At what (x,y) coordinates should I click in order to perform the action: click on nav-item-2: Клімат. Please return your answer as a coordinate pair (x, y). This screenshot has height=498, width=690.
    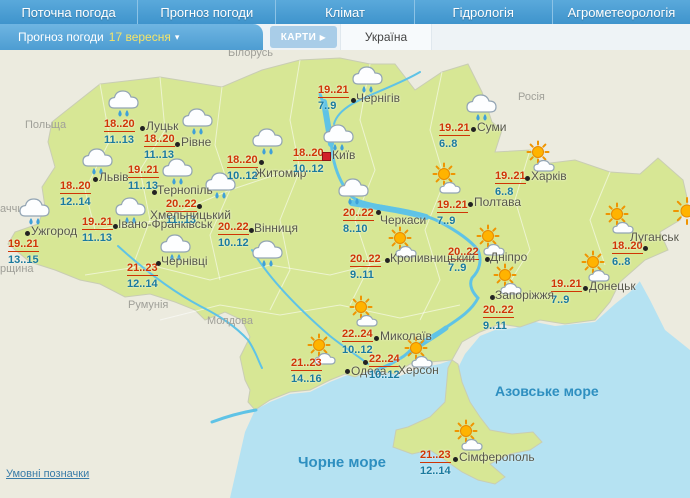
    Looking at the image, I should click on (345, 12).